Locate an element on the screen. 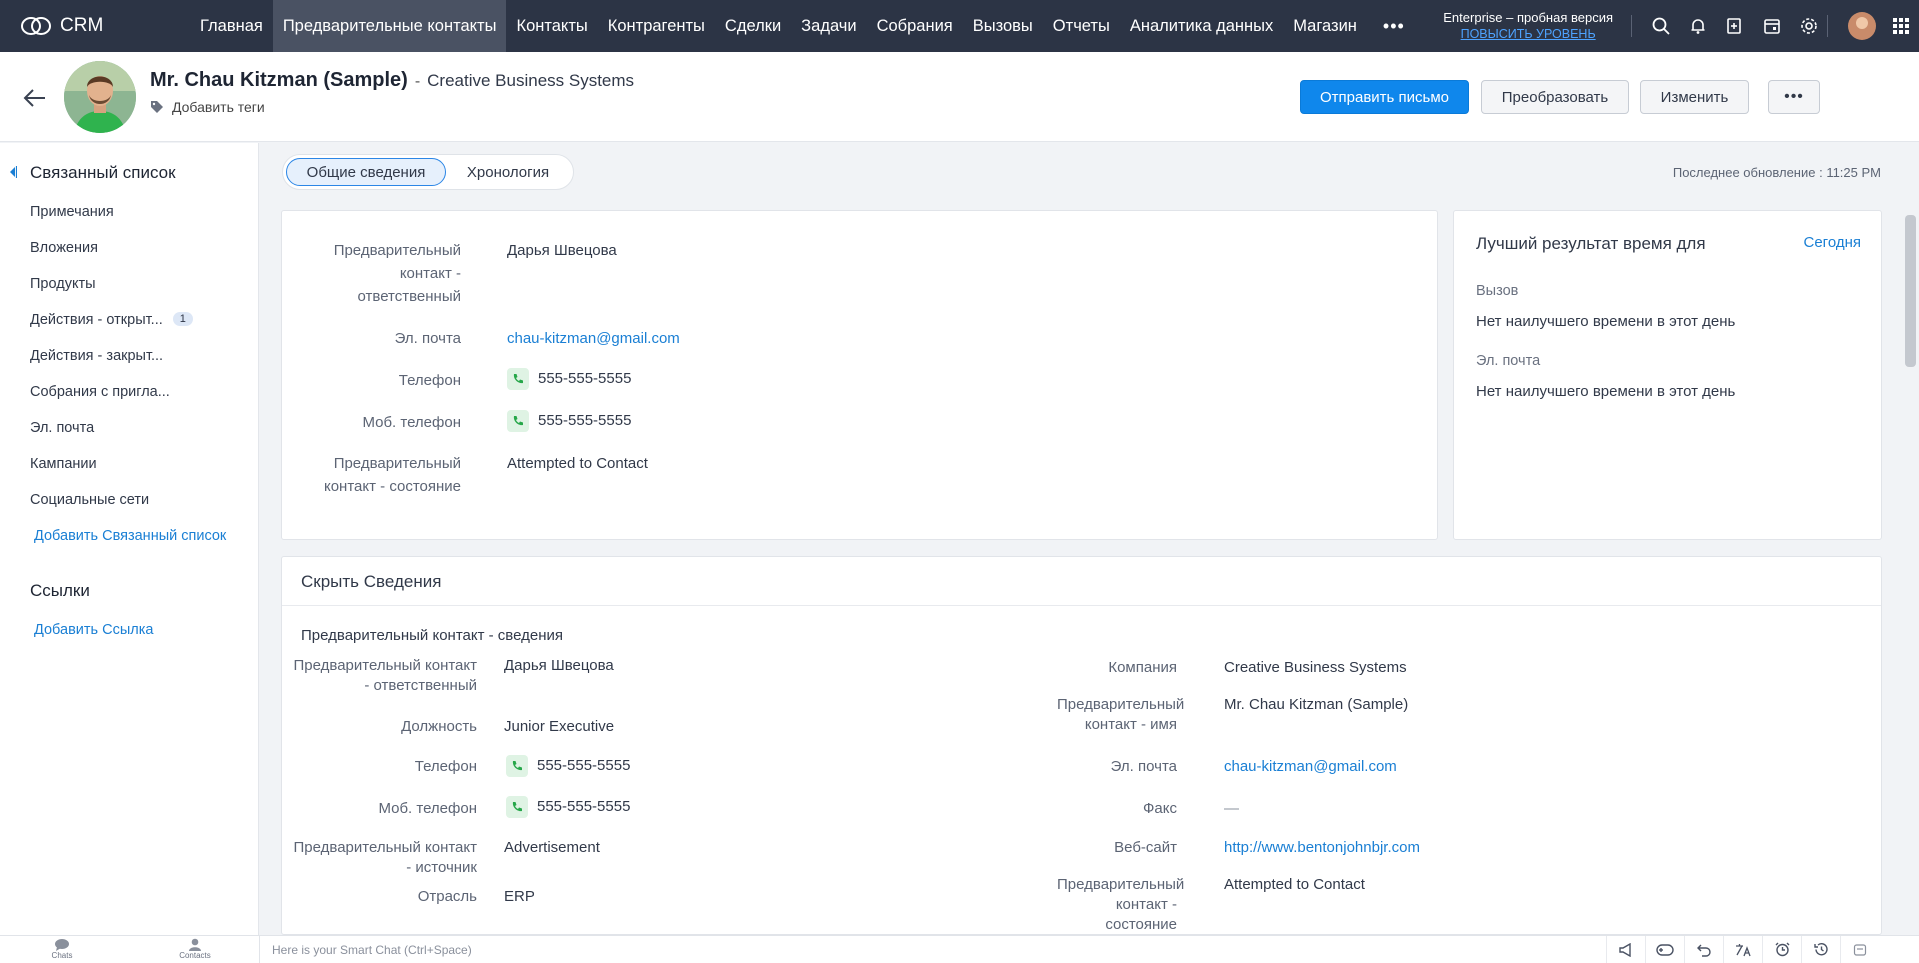  nav-reports: Отчеты is located at coordinates (1081, 26).